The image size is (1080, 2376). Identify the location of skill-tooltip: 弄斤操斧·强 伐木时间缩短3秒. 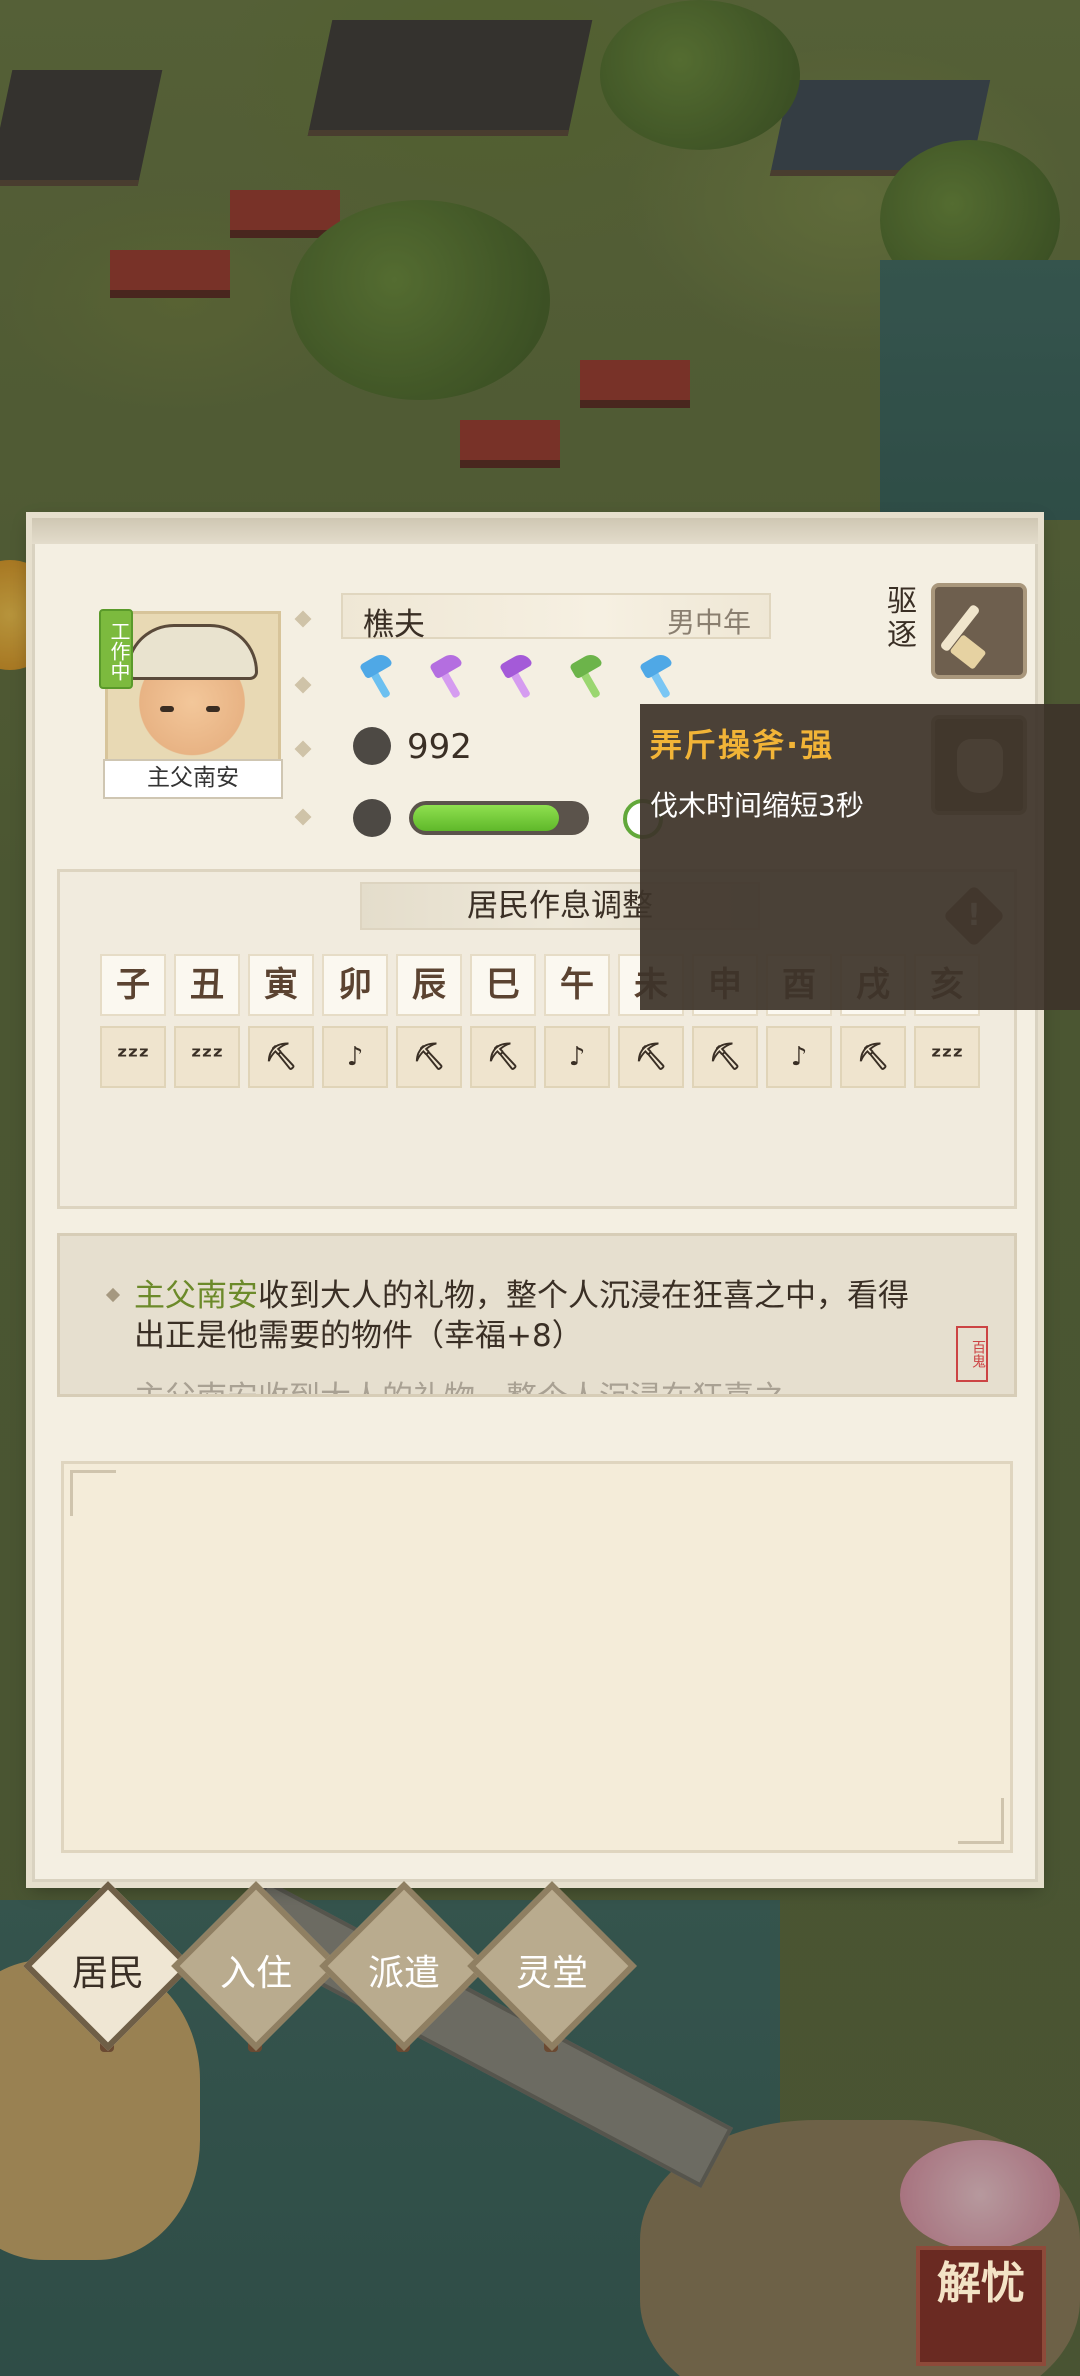
(860, 857).